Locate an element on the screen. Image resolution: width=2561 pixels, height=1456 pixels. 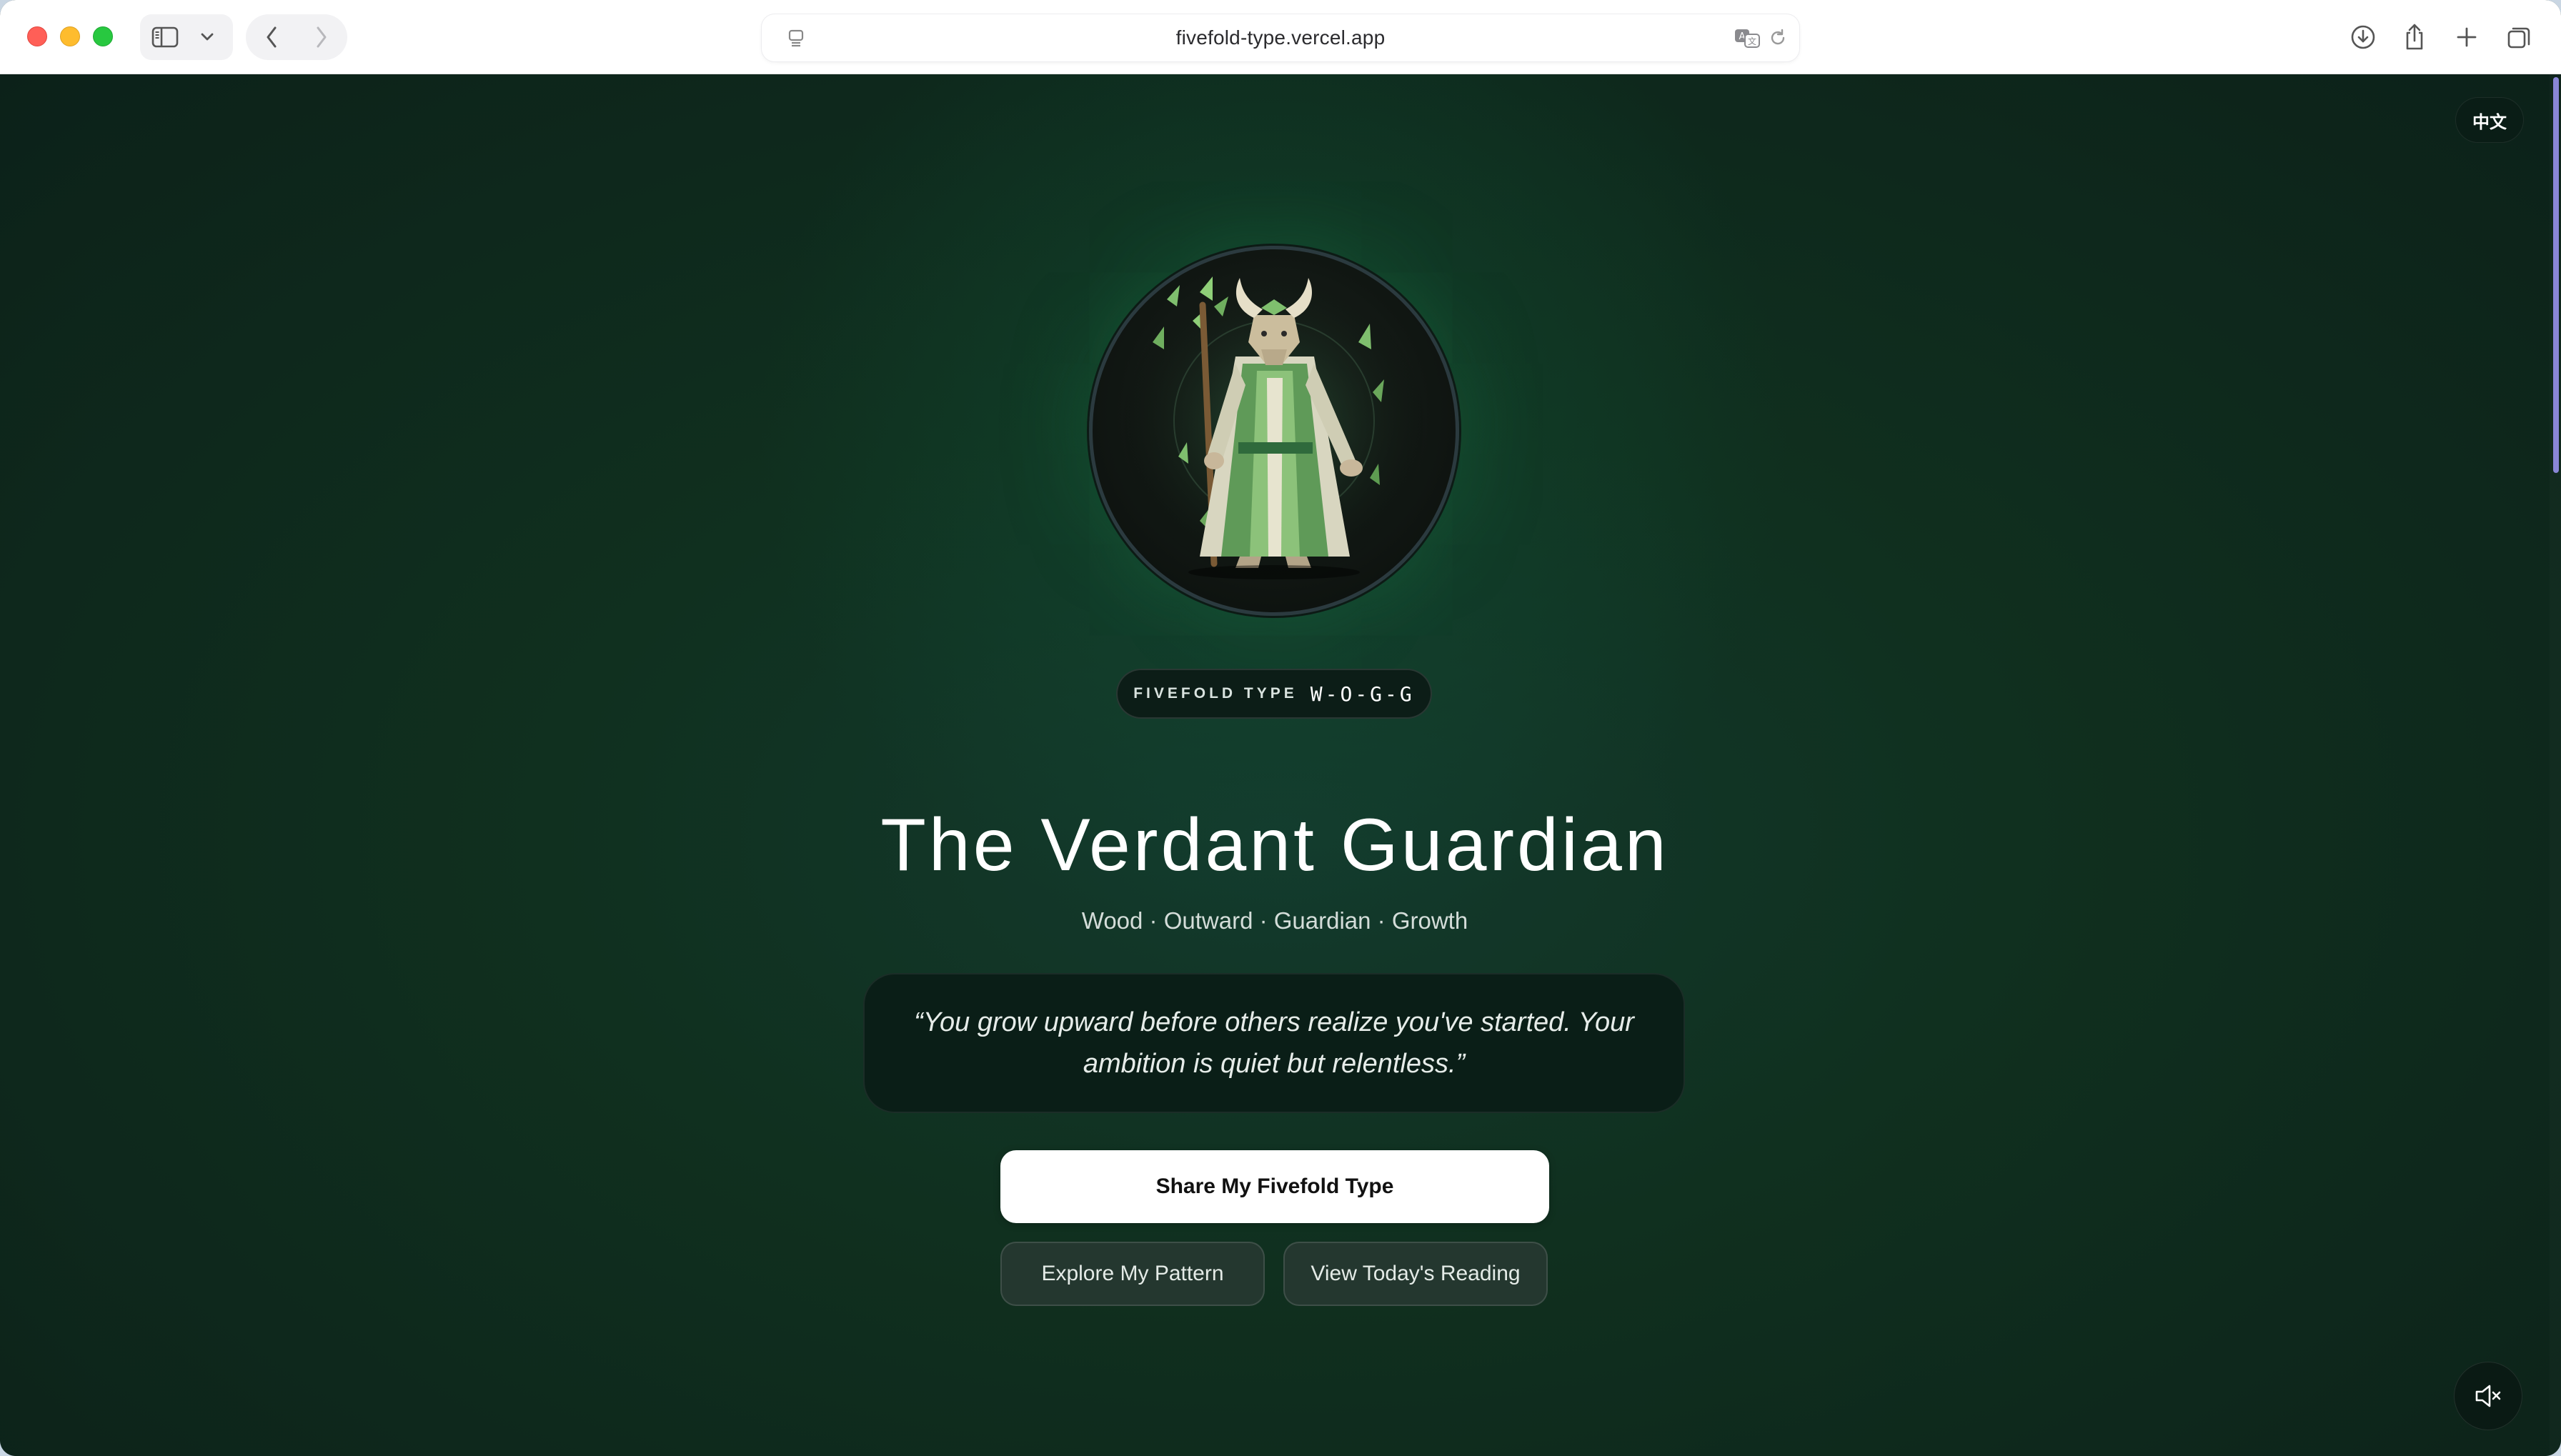
type-code: W-O-G-G is located at coordinates (1362, 694).